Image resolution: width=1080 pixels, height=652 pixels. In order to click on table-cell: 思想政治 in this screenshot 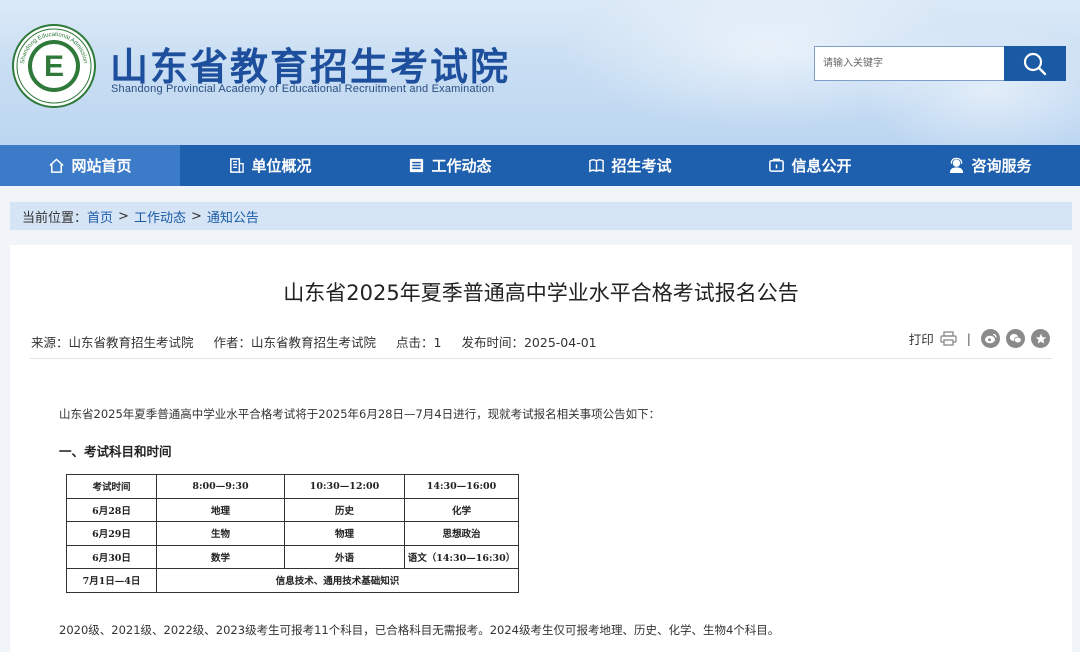, I will do `click(461, 533)`.